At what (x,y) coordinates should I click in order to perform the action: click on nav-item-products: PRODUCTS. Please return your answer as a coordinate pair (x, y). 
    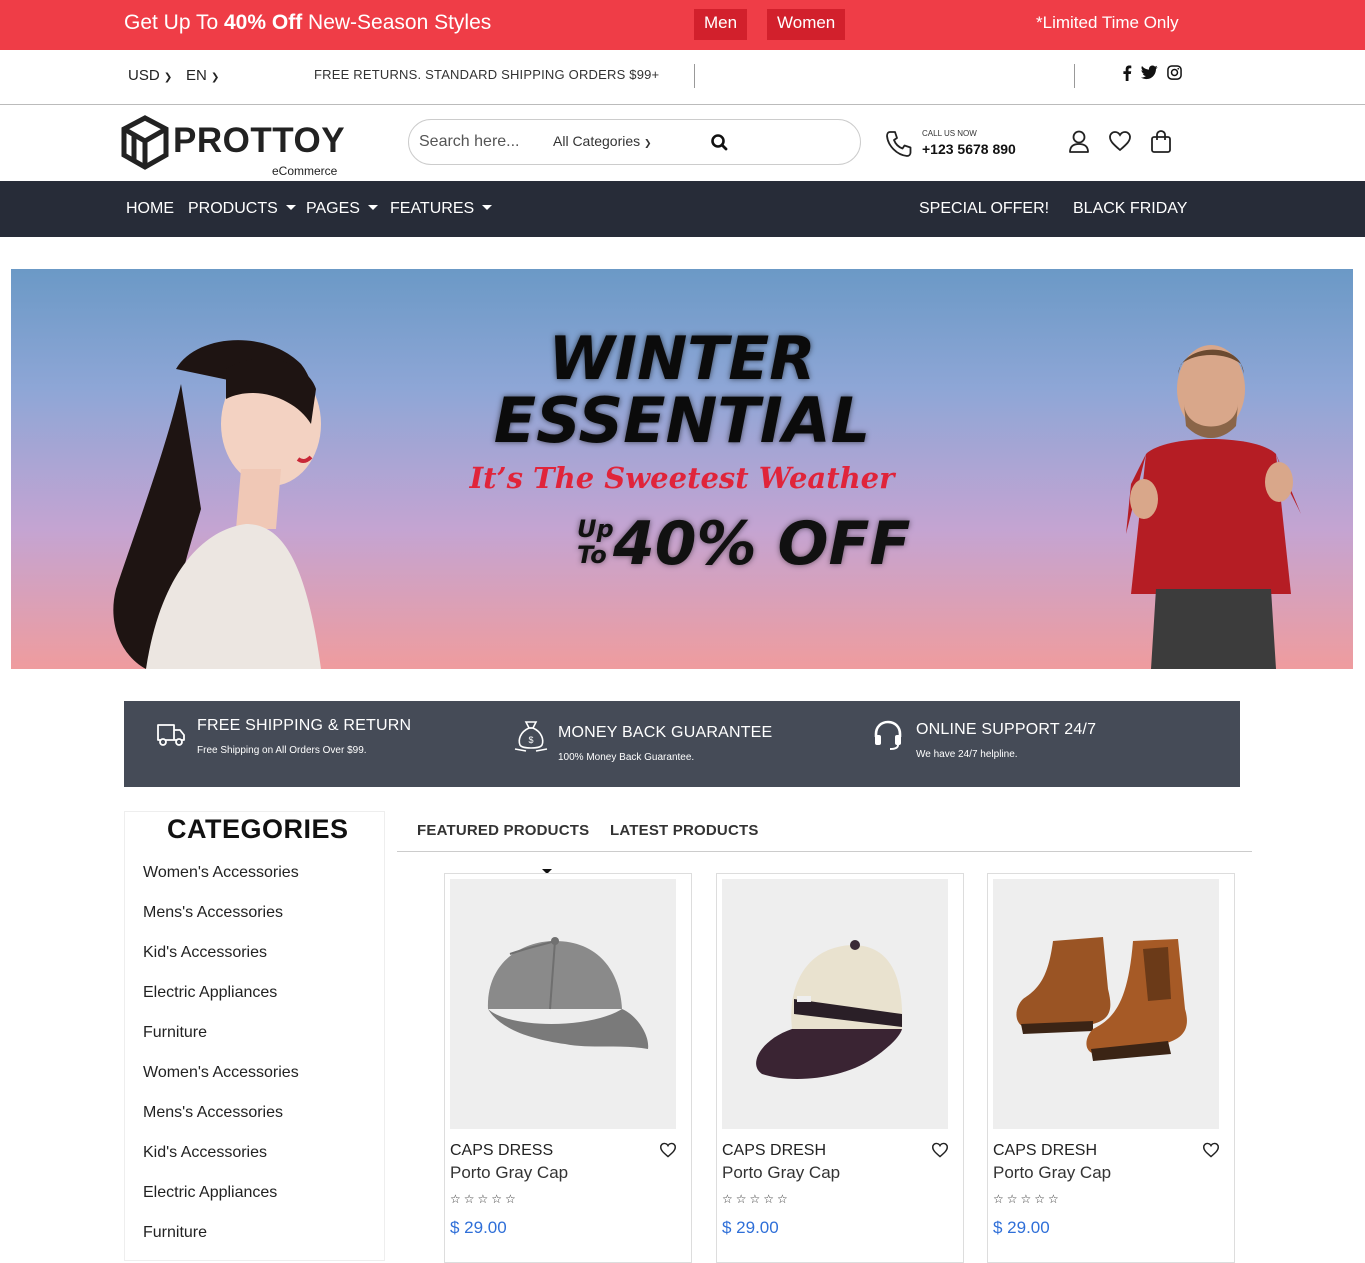
    Looking at the image, I should click on (242, 209).